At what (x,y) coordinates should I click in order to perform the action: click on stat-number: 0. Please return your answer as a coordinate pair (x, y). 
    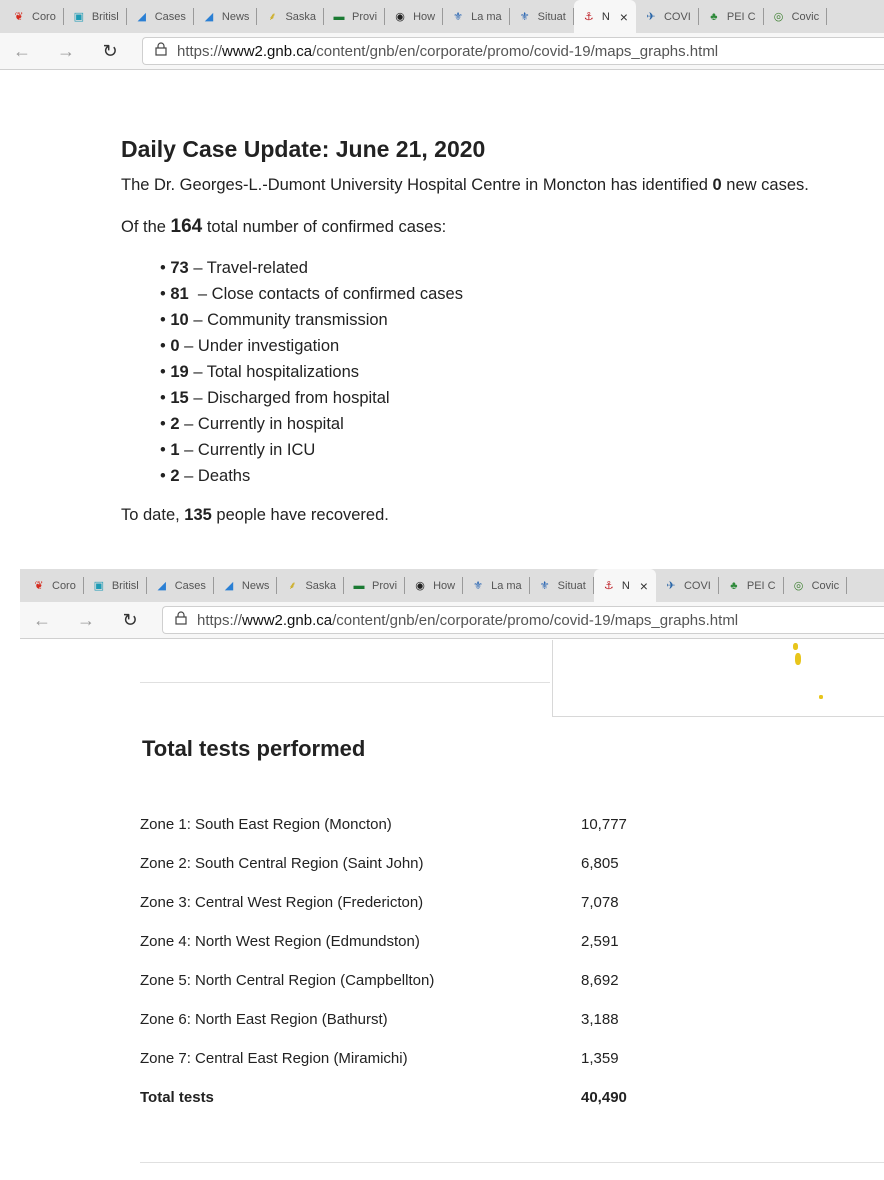
    Looking at the image, I should click on (175, 346).